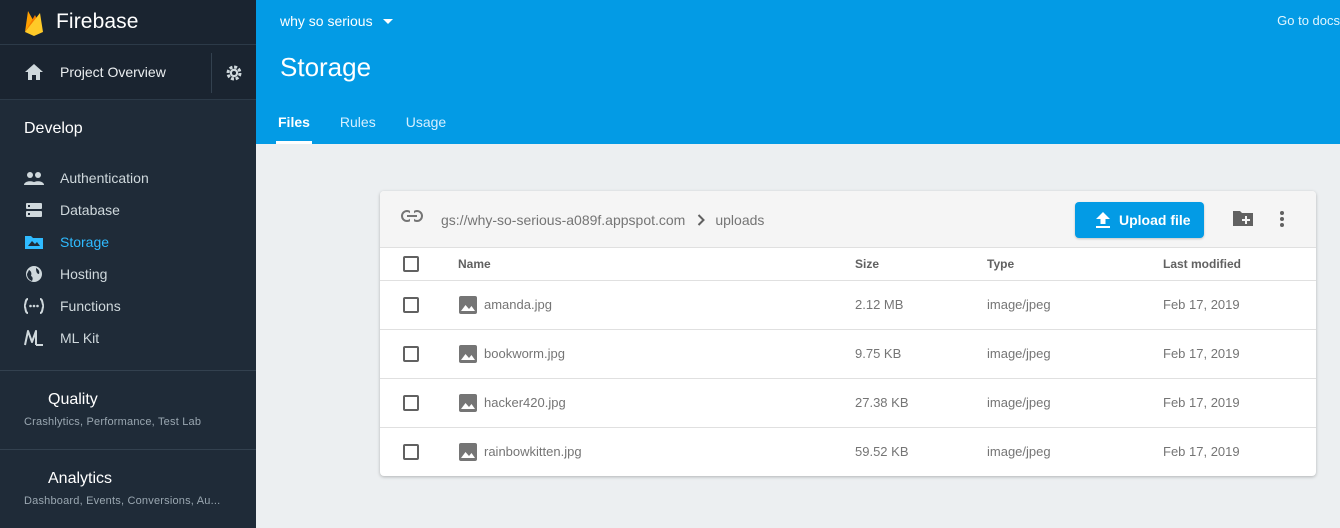  I want to click on new-folder-icon, so click(1243, 218).